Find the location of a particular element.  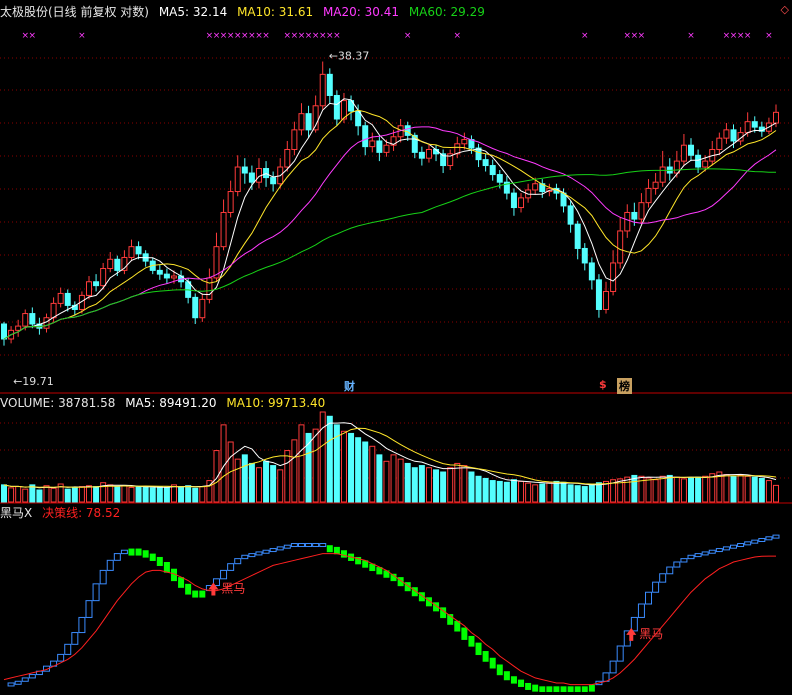

vol-ma10-label: MA10: 99713.40 is located at coordinates (276, 403).